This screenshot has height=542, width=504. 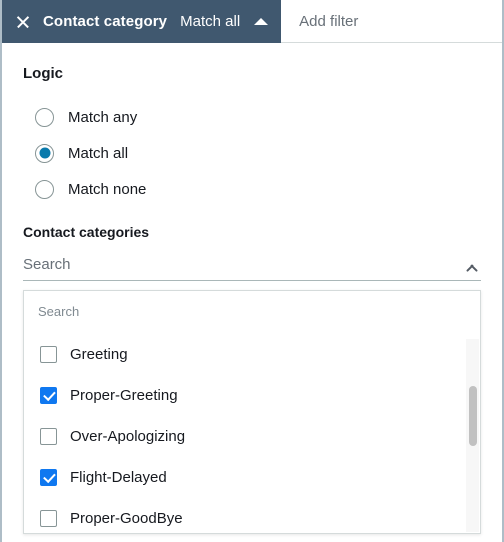 What do you see at coordinates (43, 73) in the screenshot?
I see `logic-section-label: Logic` at bounding box center [43, 73].